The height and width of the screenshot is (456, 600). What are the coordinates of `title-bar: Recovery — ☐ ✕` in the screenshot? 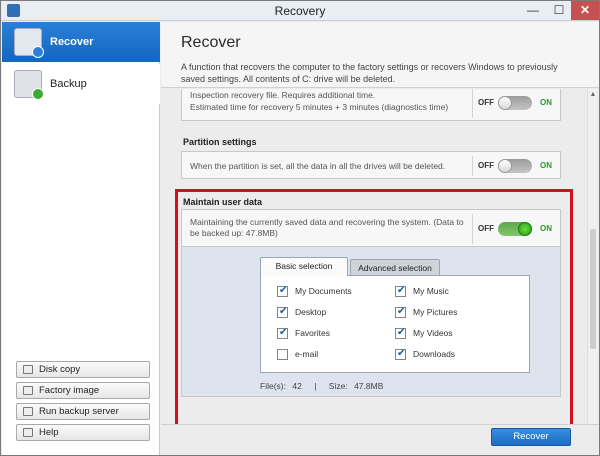 It's located at (300, 11).